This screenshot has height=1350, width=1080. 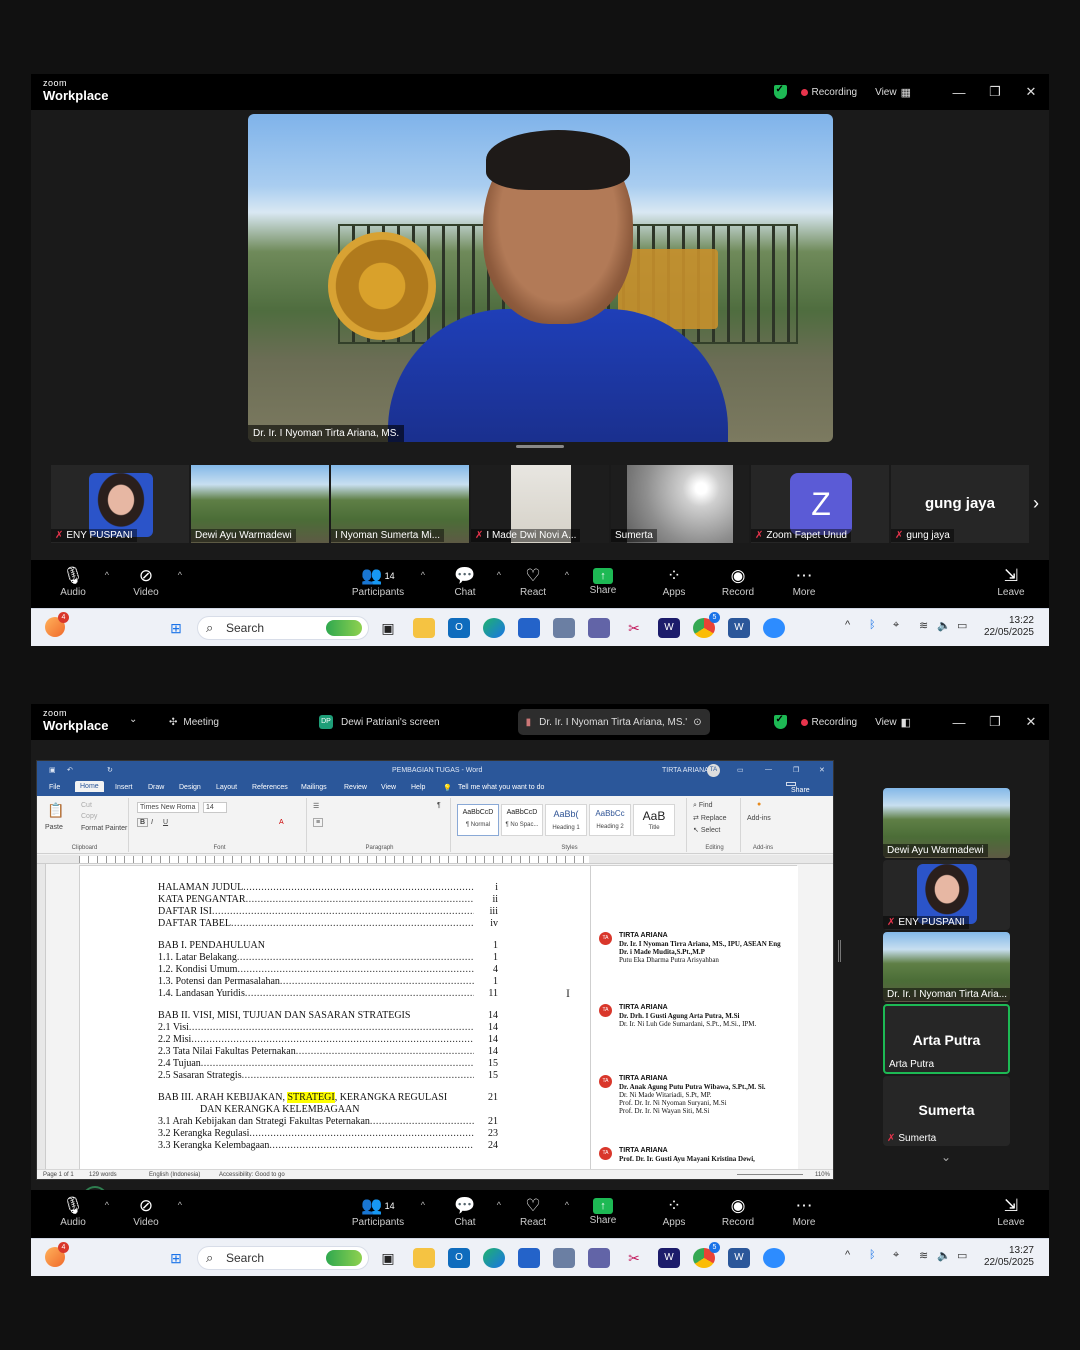 What do you see at coordinates (152, 822) in the screenshot?
I see `italic-button: I` at bounding box center [152, 822].